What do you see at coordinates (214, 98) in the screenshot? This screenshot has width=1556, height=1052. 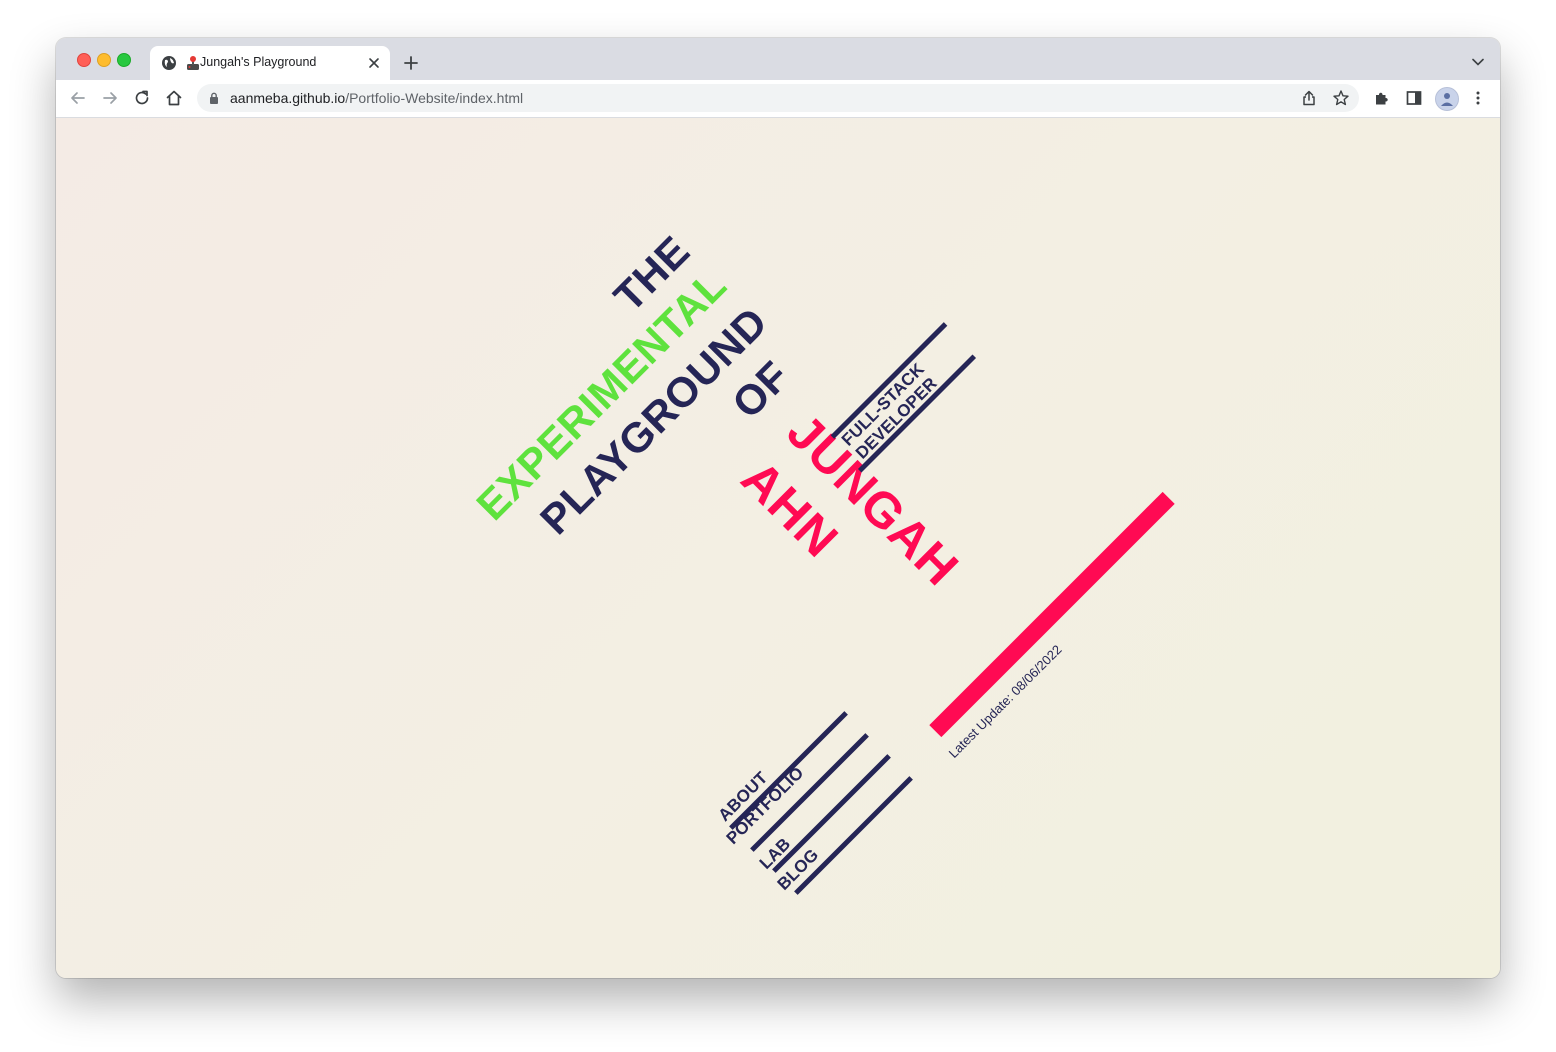 I see `lock-icon` at bounding box center [214, 98].